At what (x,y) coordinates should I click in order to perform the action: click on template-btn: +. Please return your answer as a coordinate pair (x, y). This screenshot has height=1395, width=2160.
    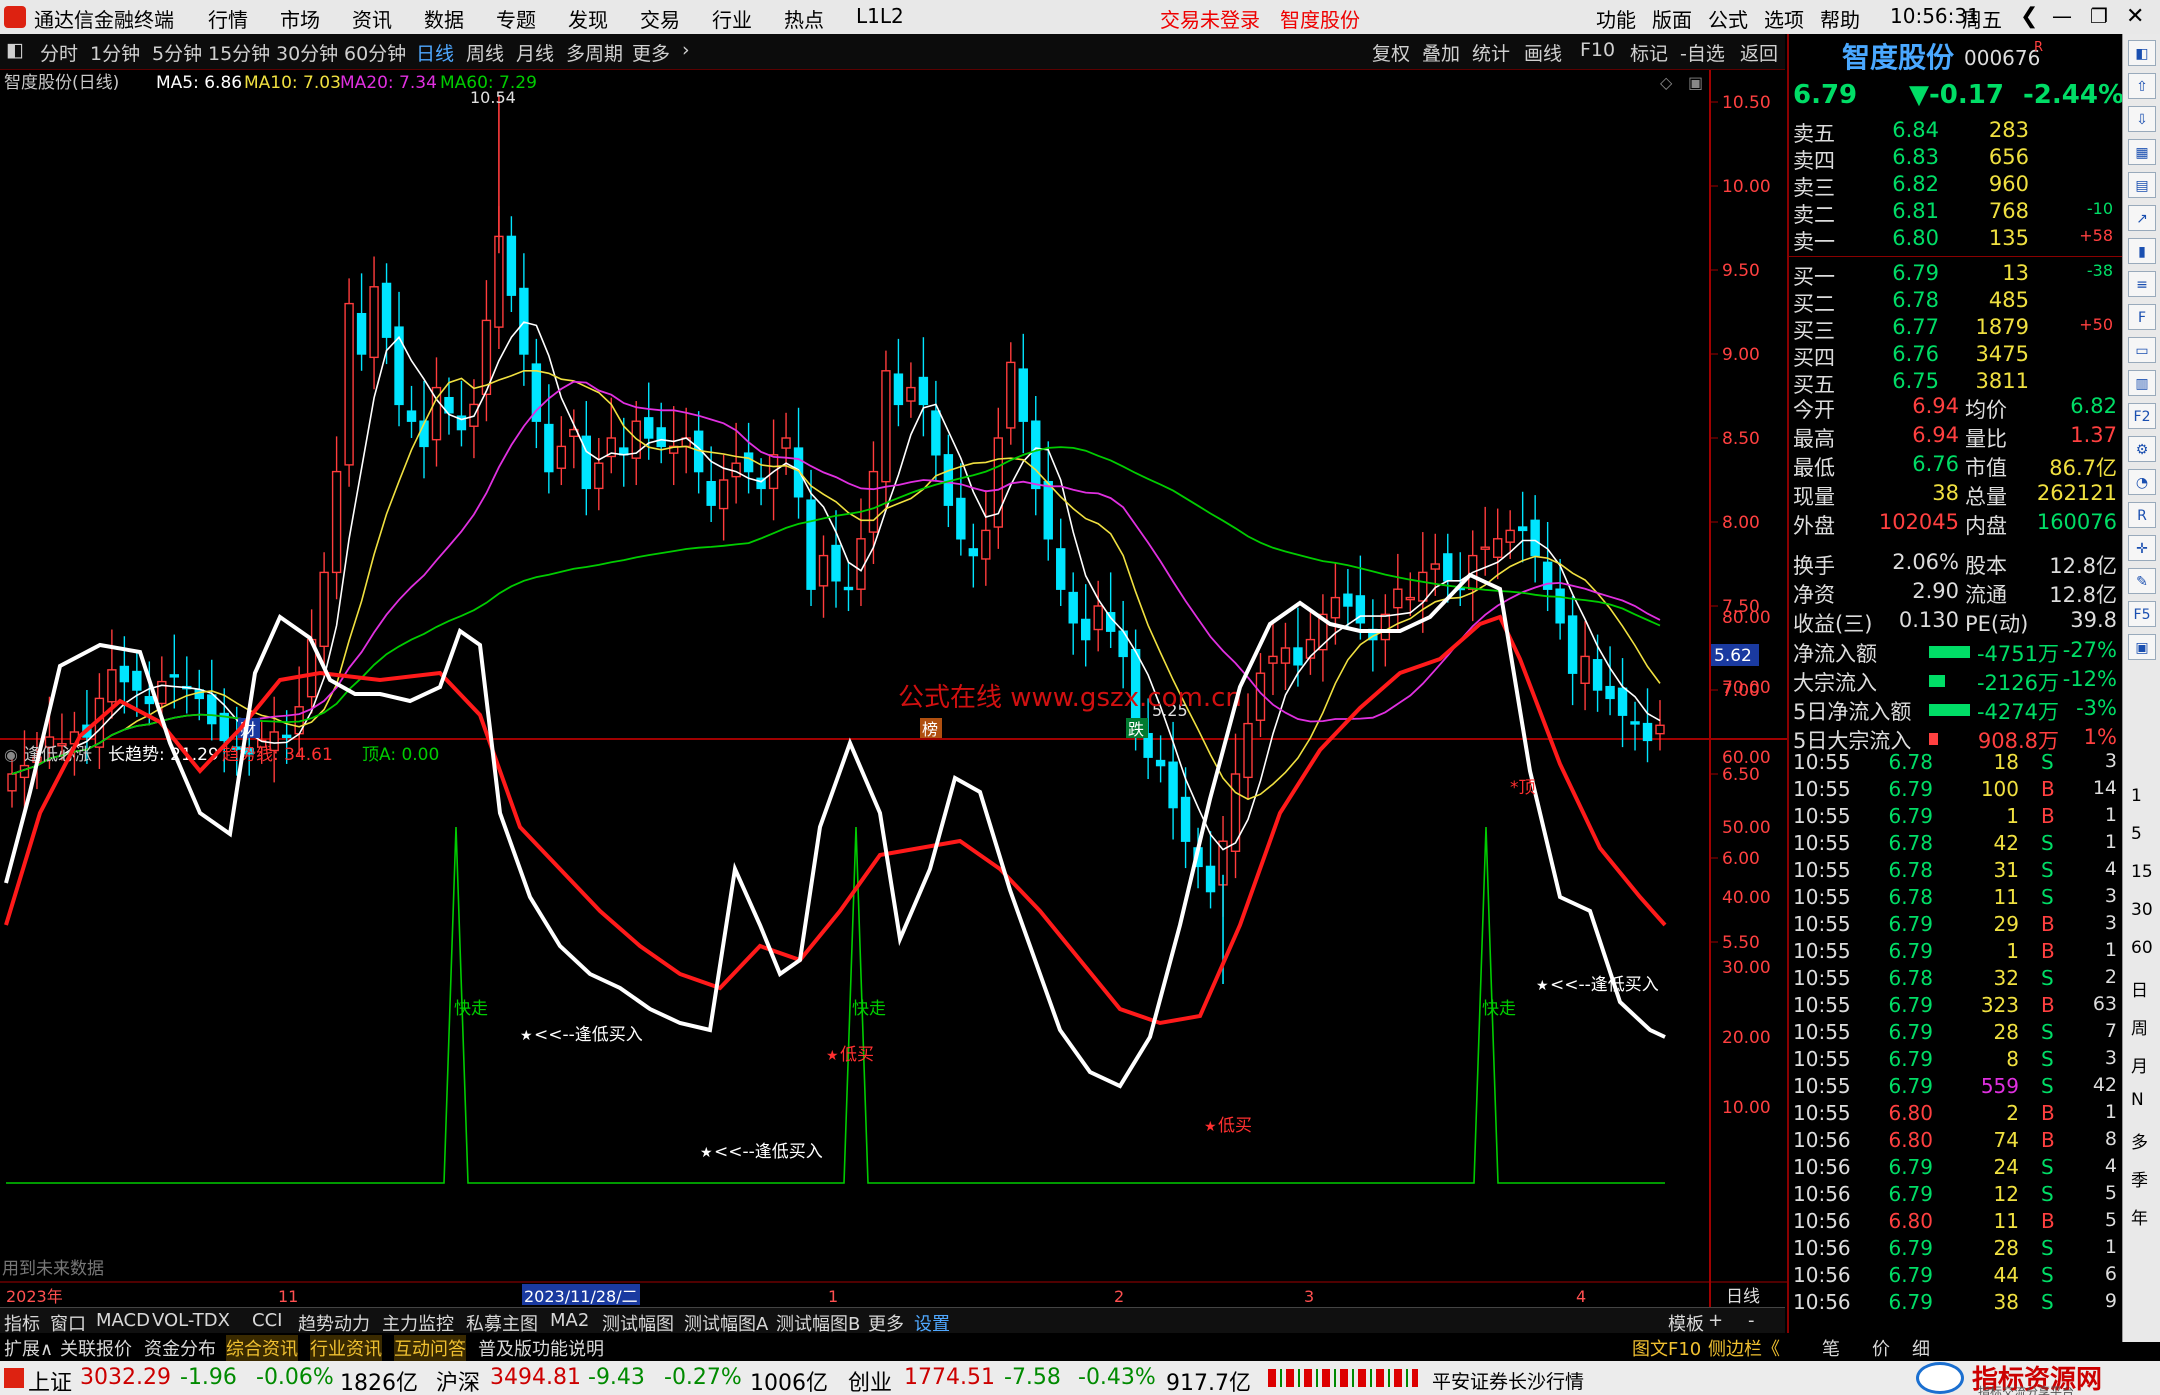
    Looking at the image, I should click on (1715, 1320).